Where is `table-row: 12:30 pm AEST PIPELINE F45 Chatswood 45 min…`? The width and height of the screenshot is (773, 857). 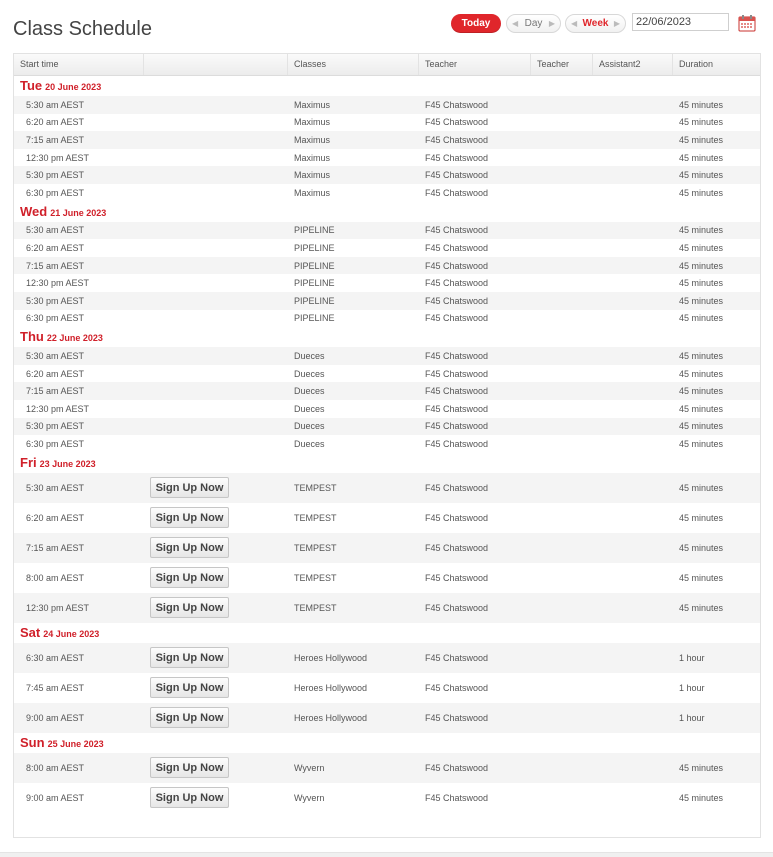
table-row: 12:30 pm AEST PIPELINE F45 Chatswood 45 min… is located at coordinates (387, 283).